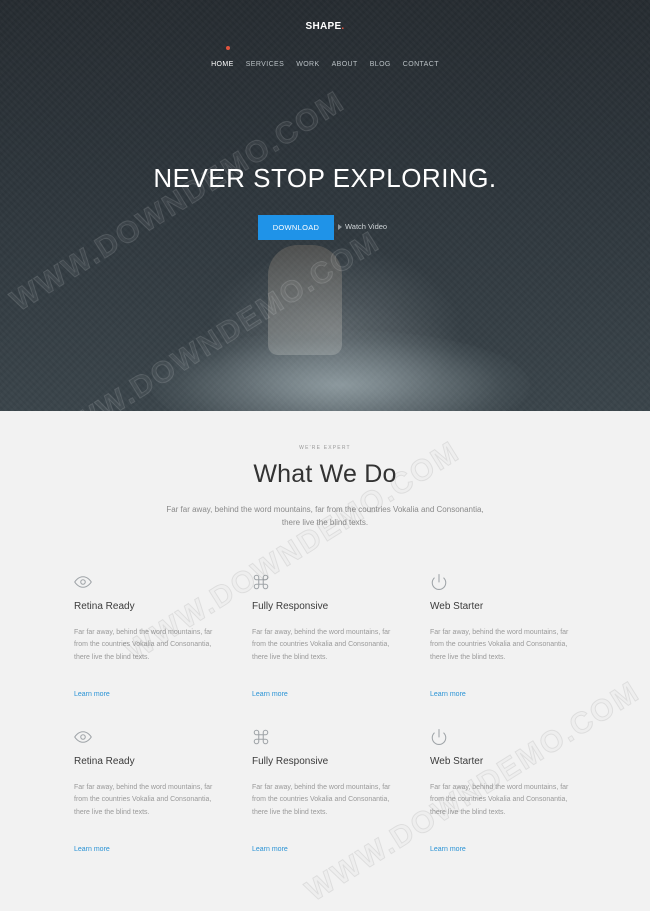 This screenshot has height=911, width=650. I want to click on watch-video-link: Watch Video, so click(362, 226).